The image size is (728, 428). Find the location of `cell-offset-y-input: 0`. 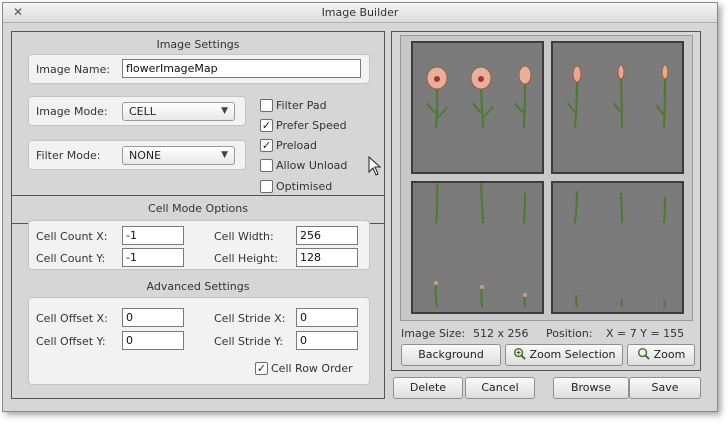

cell-offset-y-input: 0 is located at coordinates (153, 340).